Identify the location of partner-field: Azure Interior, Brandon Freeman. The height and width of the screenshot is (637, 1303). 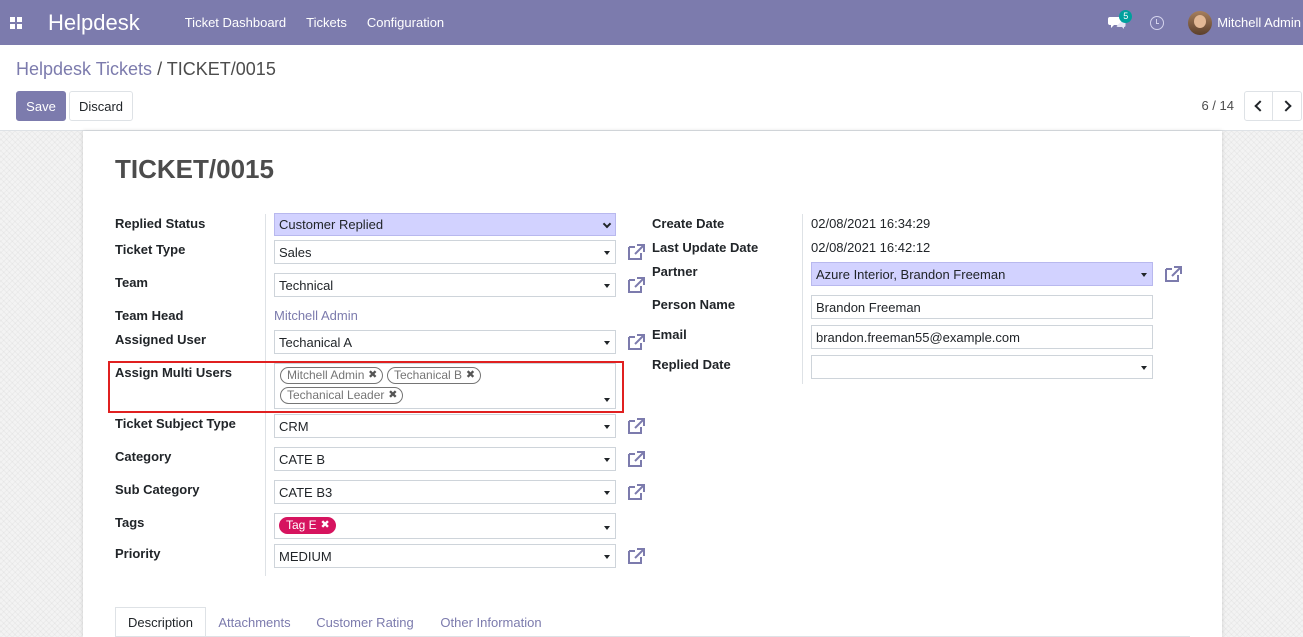
(982, 274).